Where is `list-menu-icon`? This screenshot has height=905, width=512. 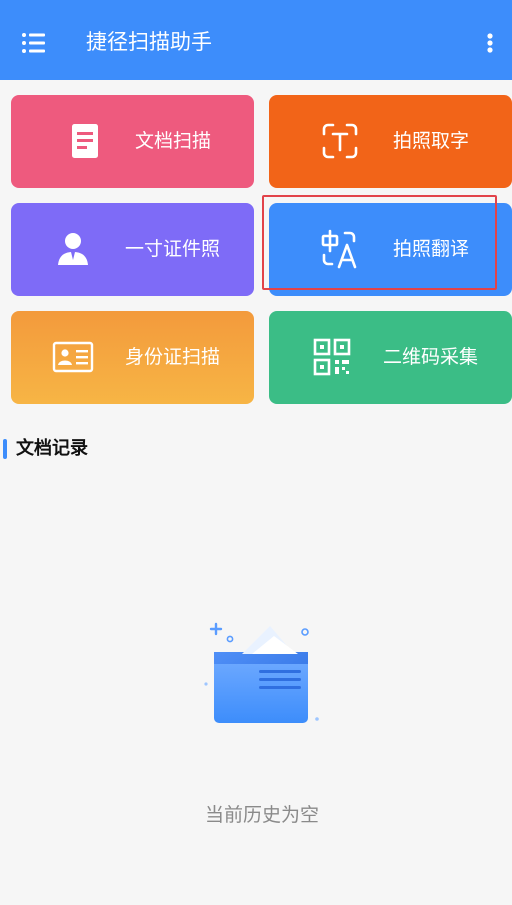
list-menu-icon is located at coordinates (33, 43).